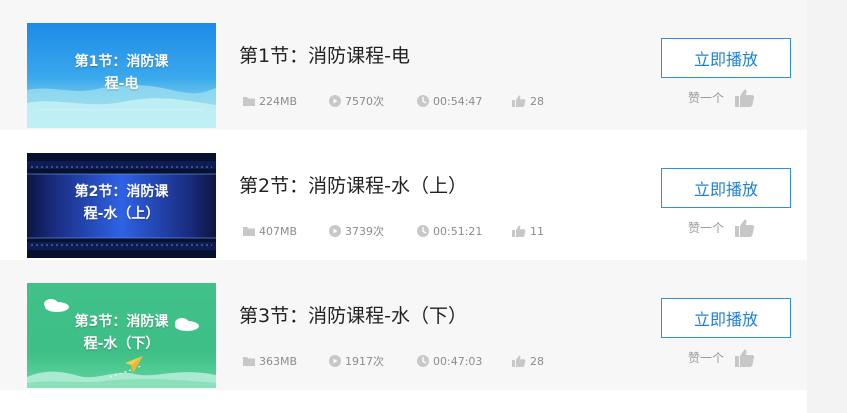 The width and height of the screenshot is (847, 413). Describe the element at coordinates (121, 203) in the screenshot. I see `thumbnail-title: 第2节：消防课 程-水（上）` at that location.